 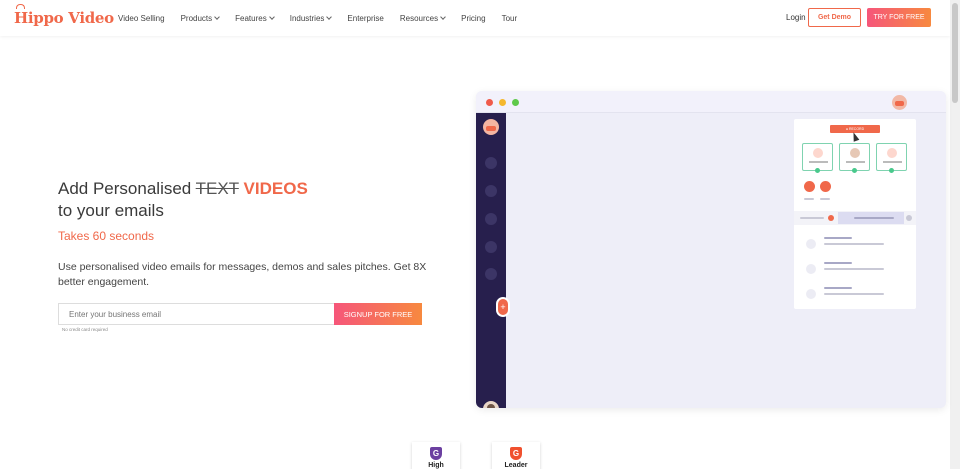 I want to click on nav-tour: Tour, so click(x=510, y=18).